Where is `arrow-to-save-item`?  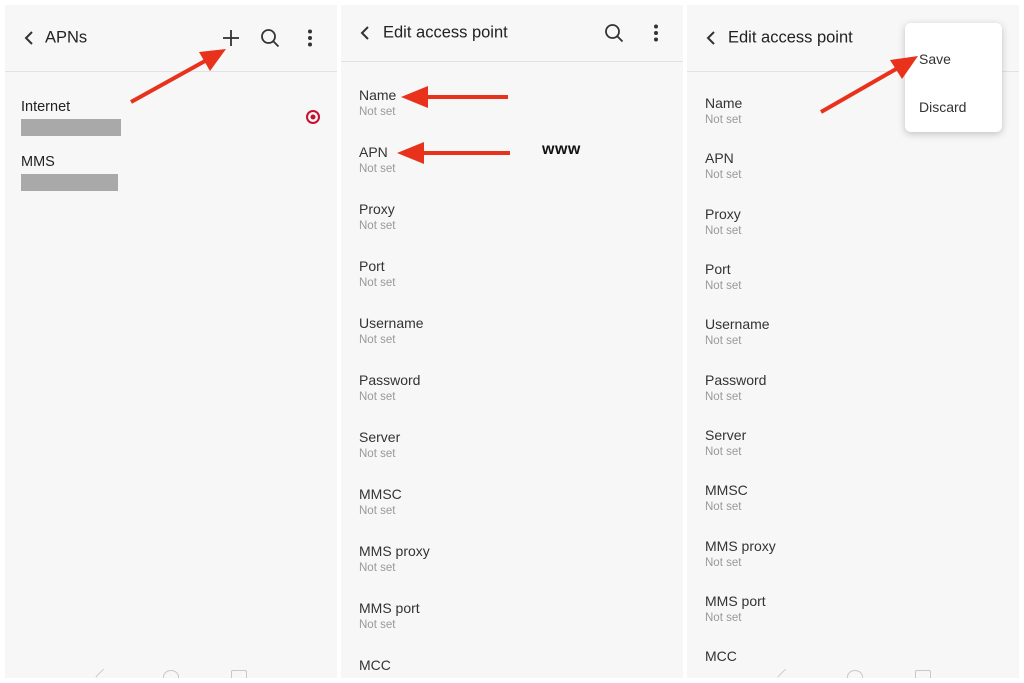
arrow-to-save-item is located at coordinates (869, 85).